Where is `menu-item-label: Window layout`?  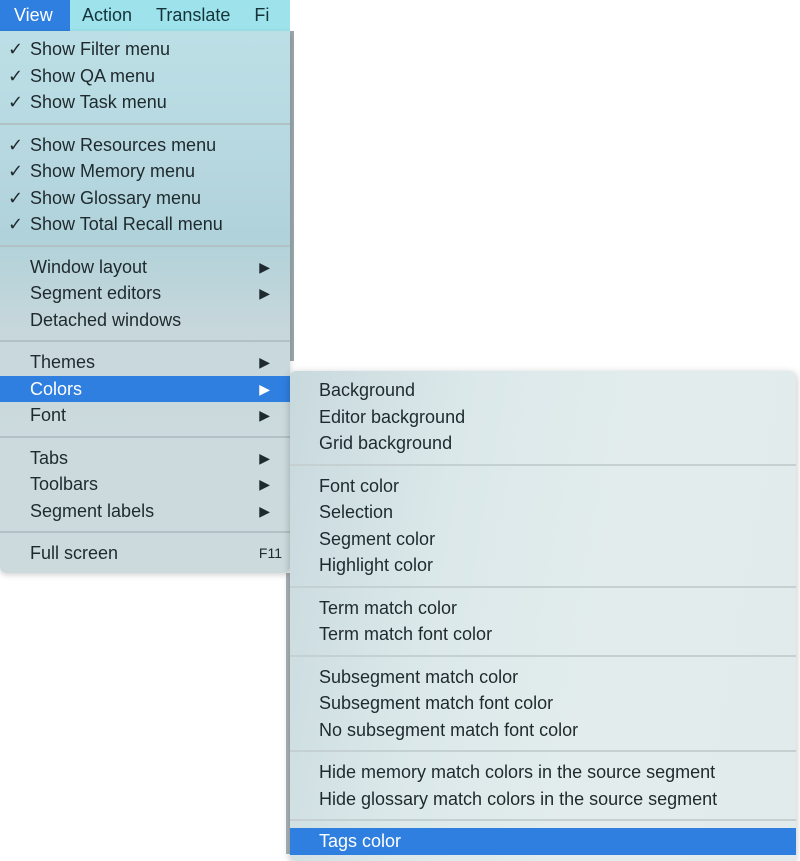
menu-item-label: Window layout is located at coordinates (89, 266).